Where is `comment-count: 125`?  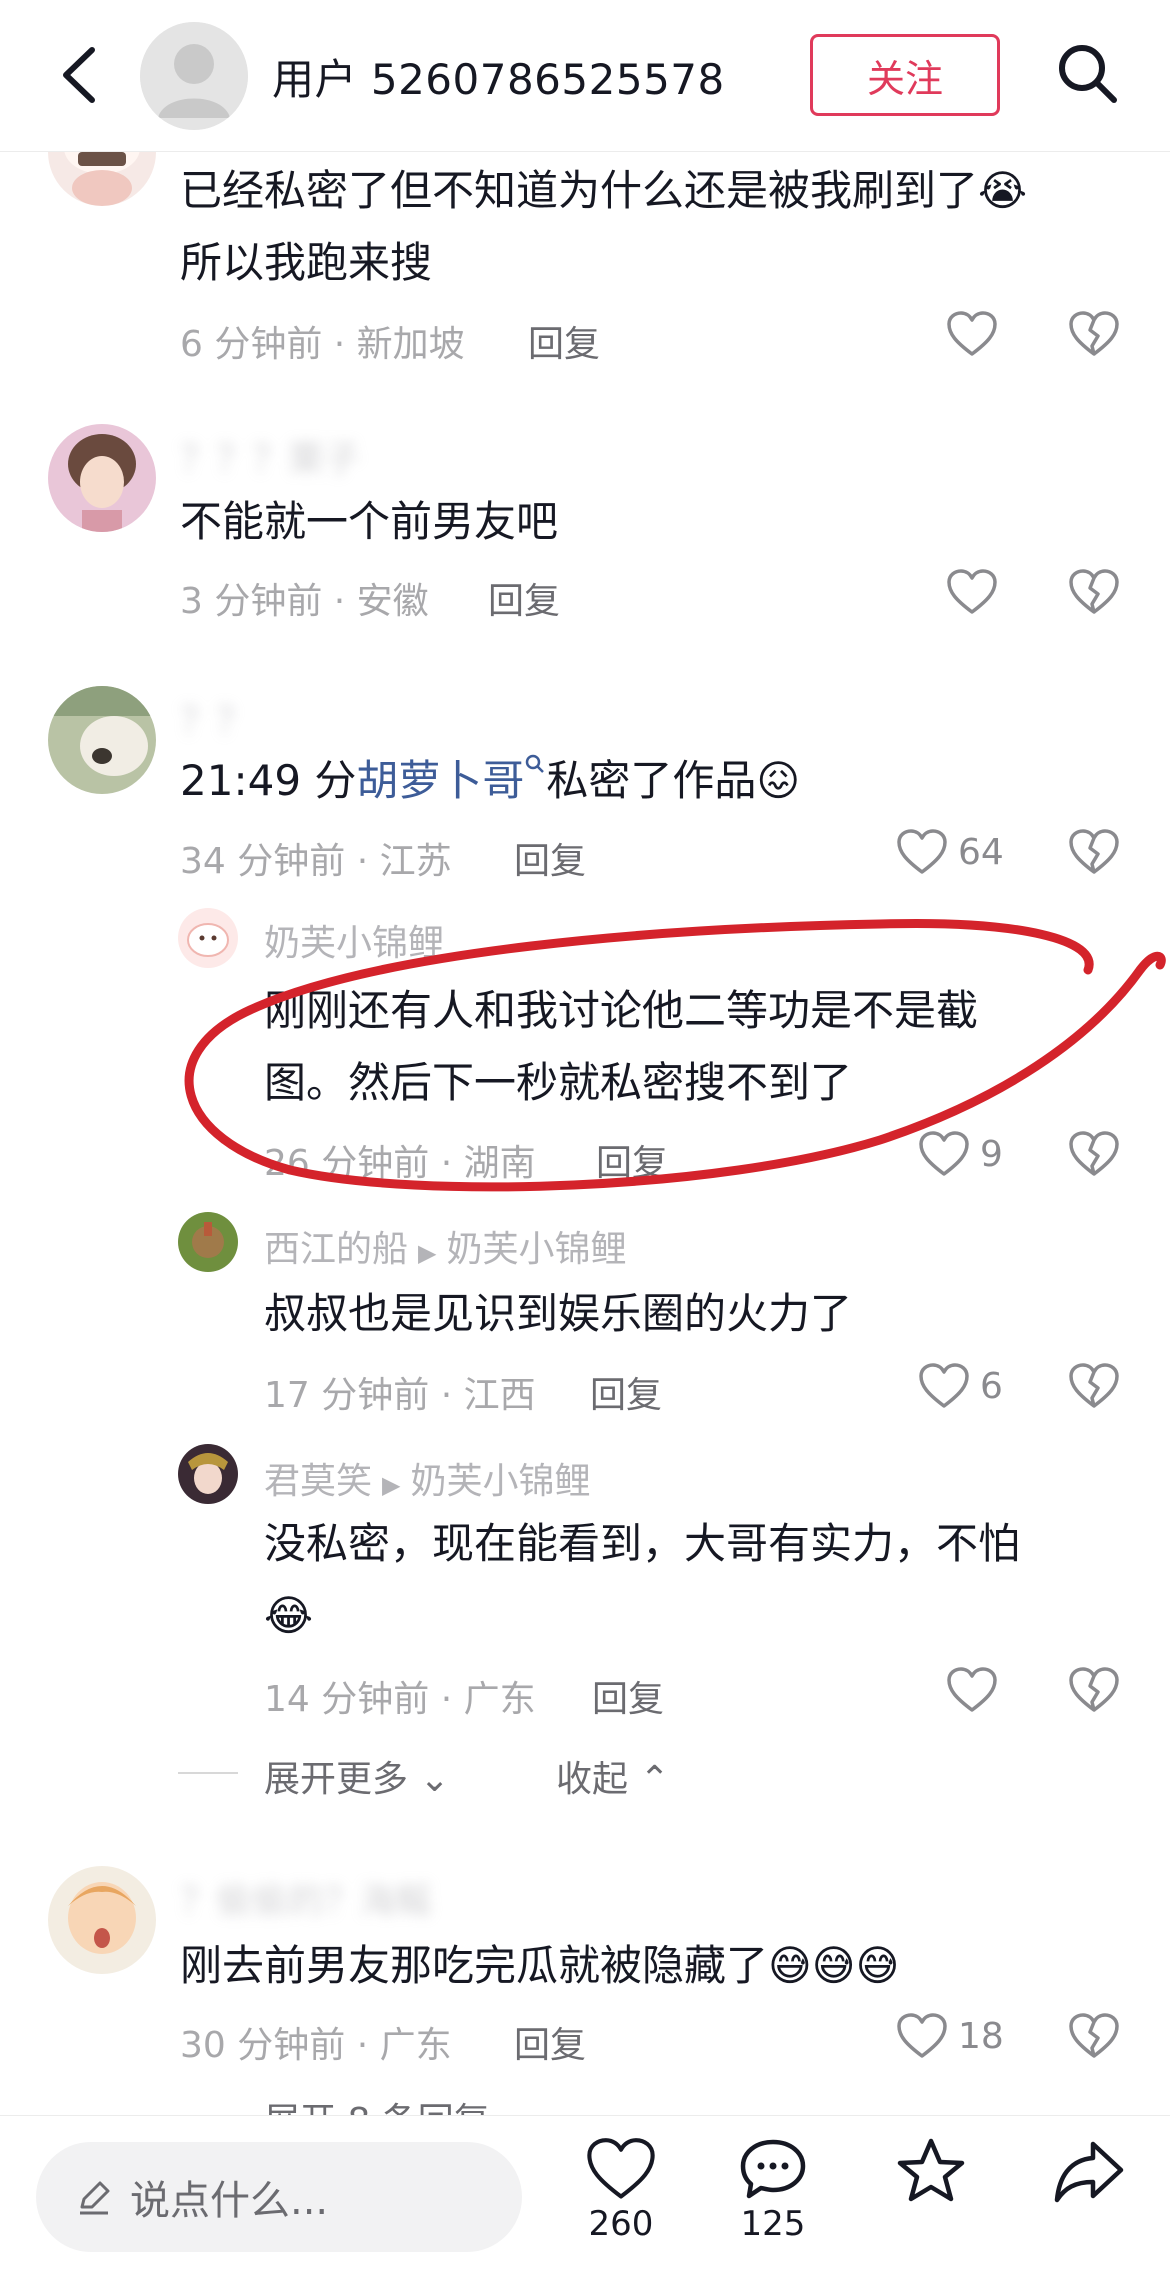
comment-count: 125 is located at coordinates (773, 2224).